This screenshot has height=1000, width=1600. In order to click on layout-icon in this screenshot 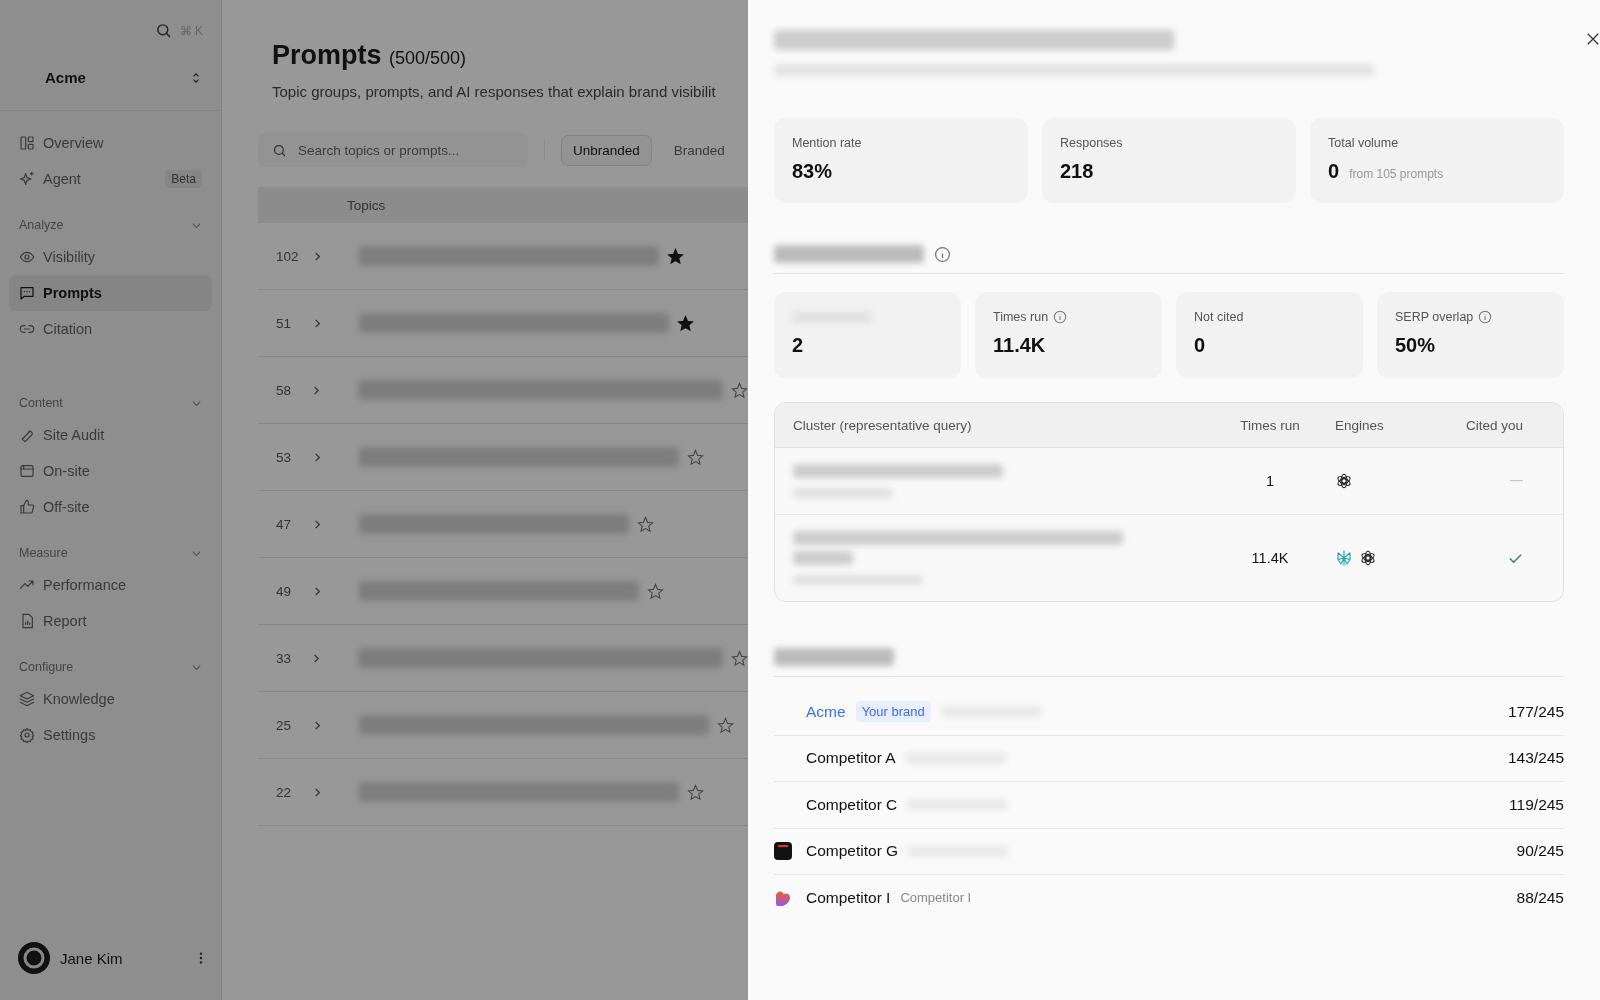, I will do `click(27, 143)`.